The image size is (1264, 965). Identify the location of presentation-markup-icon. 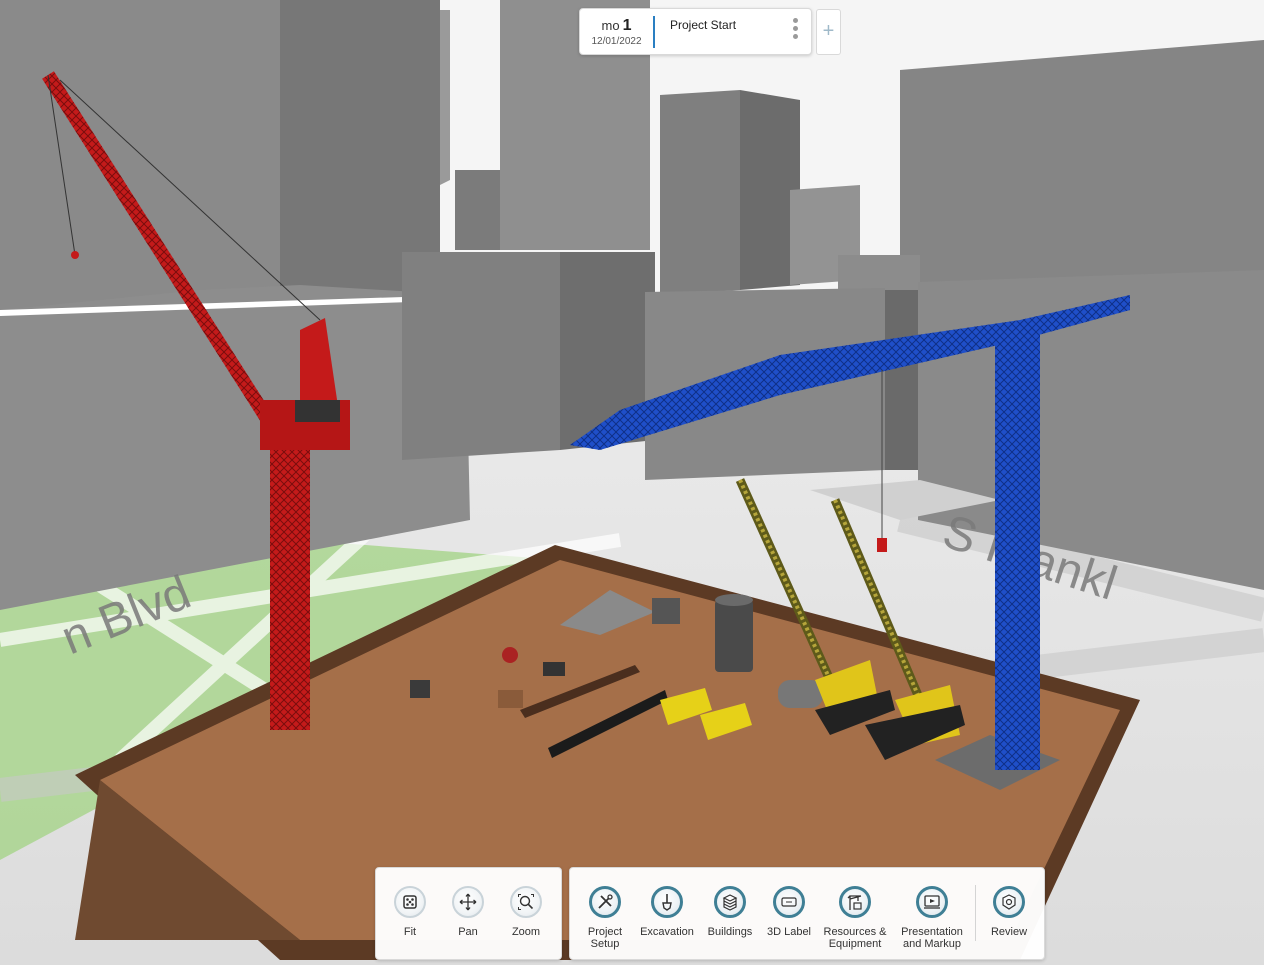
(932, 902).